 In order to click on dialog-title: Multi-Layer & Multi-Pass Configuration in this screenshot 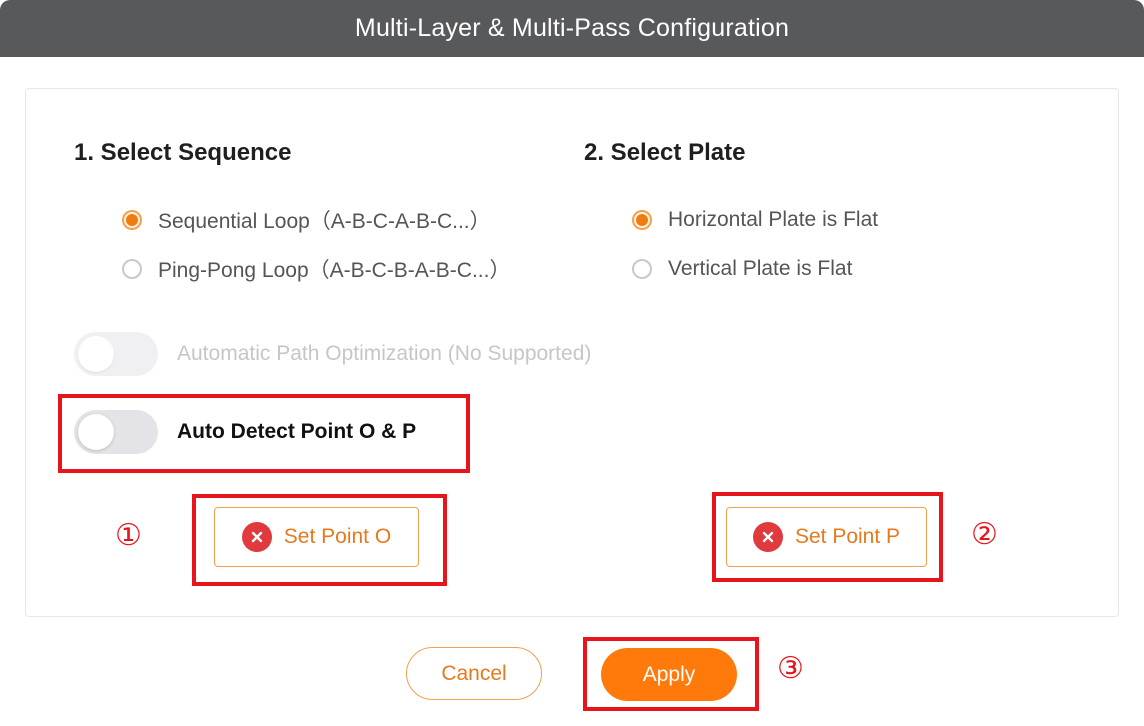, I will do `click(572, 28)`.